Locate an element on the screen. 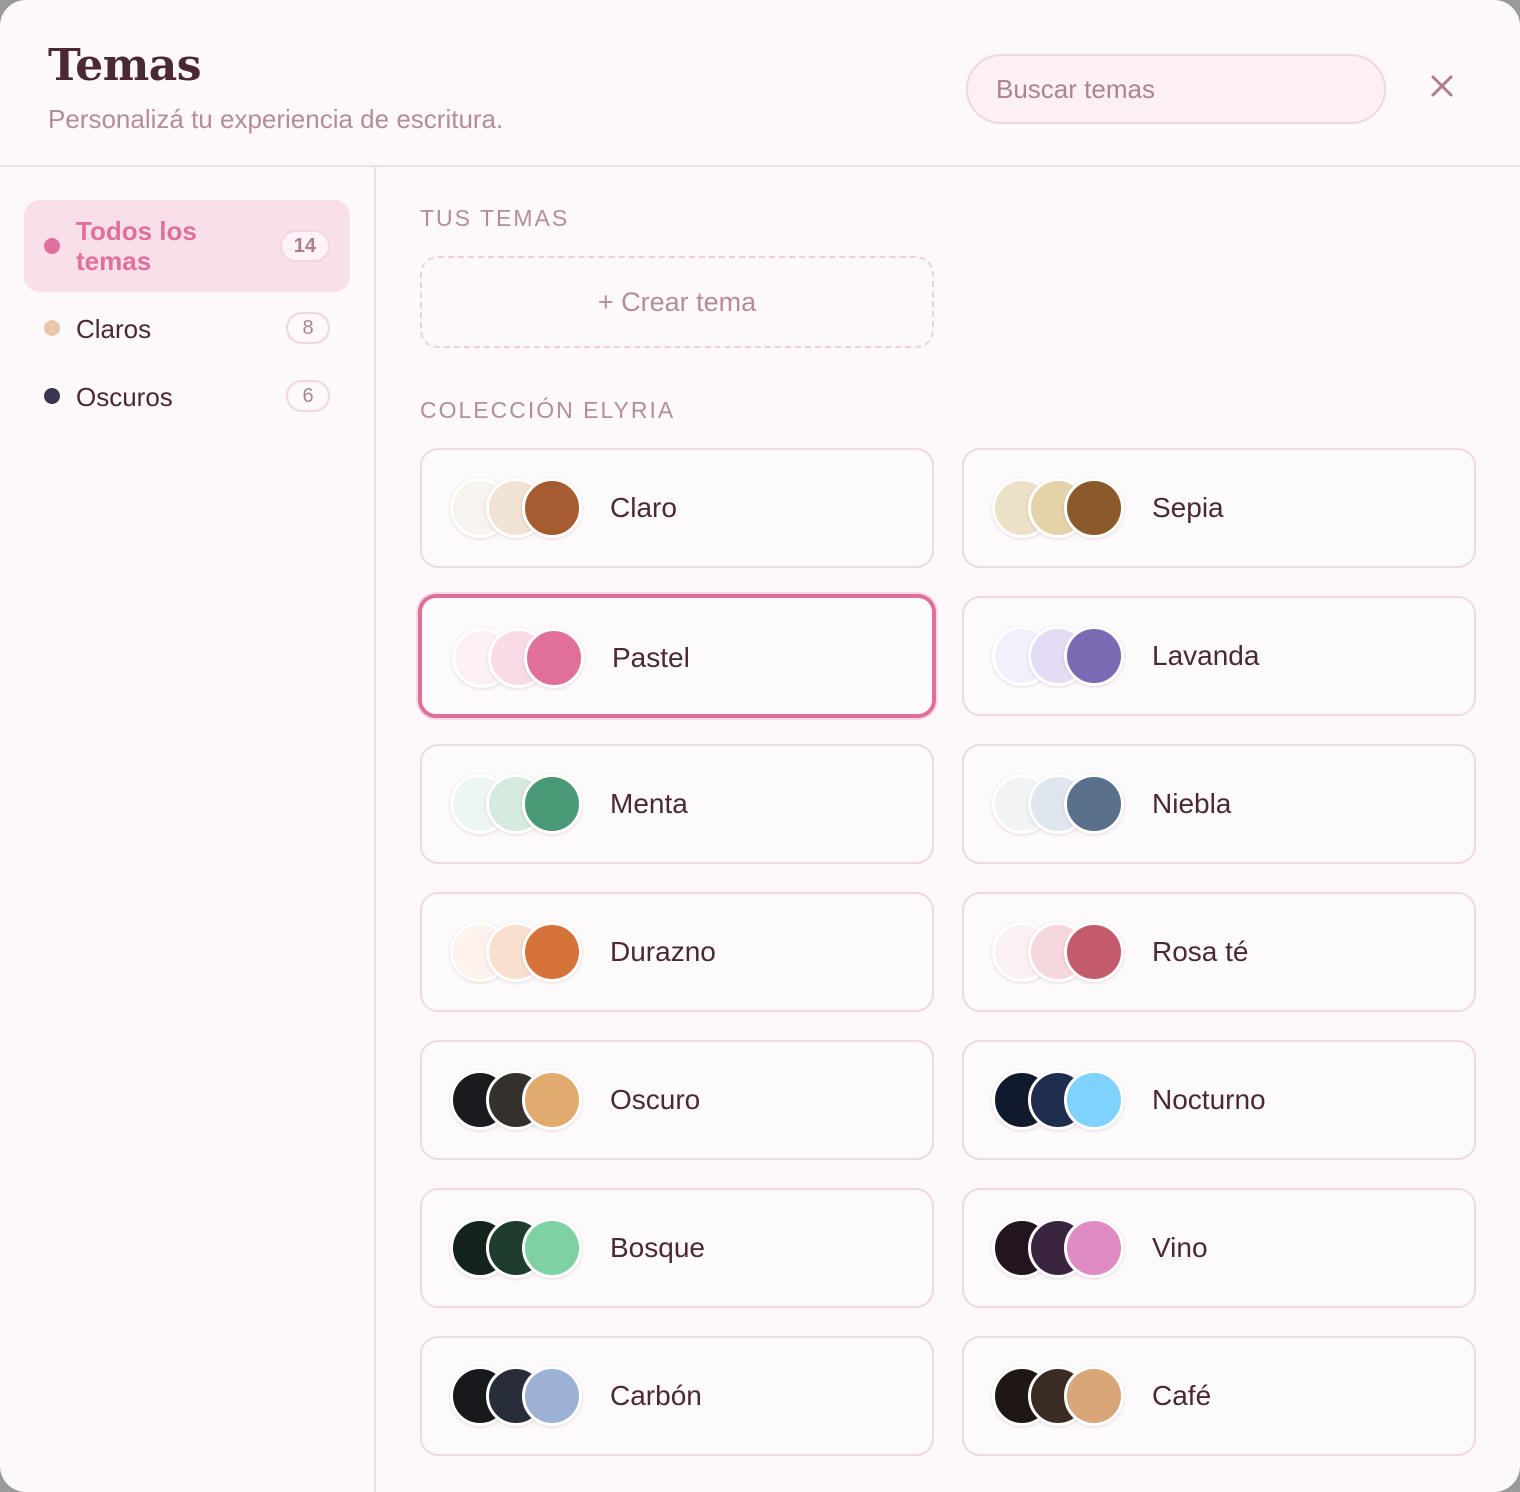 Image resolution: width=1520 pixels, height=1492 pixels. theme-card: Menta is located at coordinates (677, 804).